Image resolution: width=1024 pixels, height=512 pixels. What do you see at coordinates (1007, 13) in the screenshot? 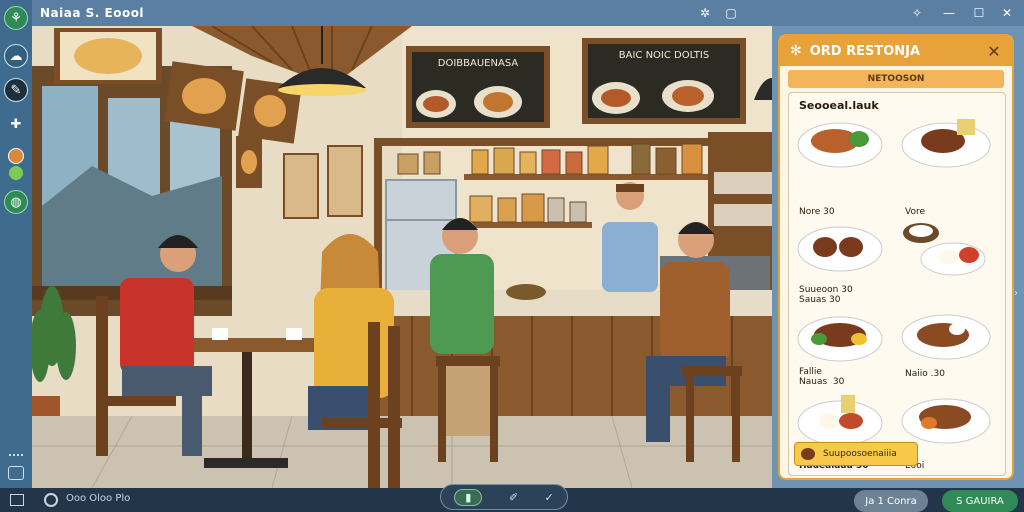
I see `close-icon: ✕` at bounding box center [1007, 13].